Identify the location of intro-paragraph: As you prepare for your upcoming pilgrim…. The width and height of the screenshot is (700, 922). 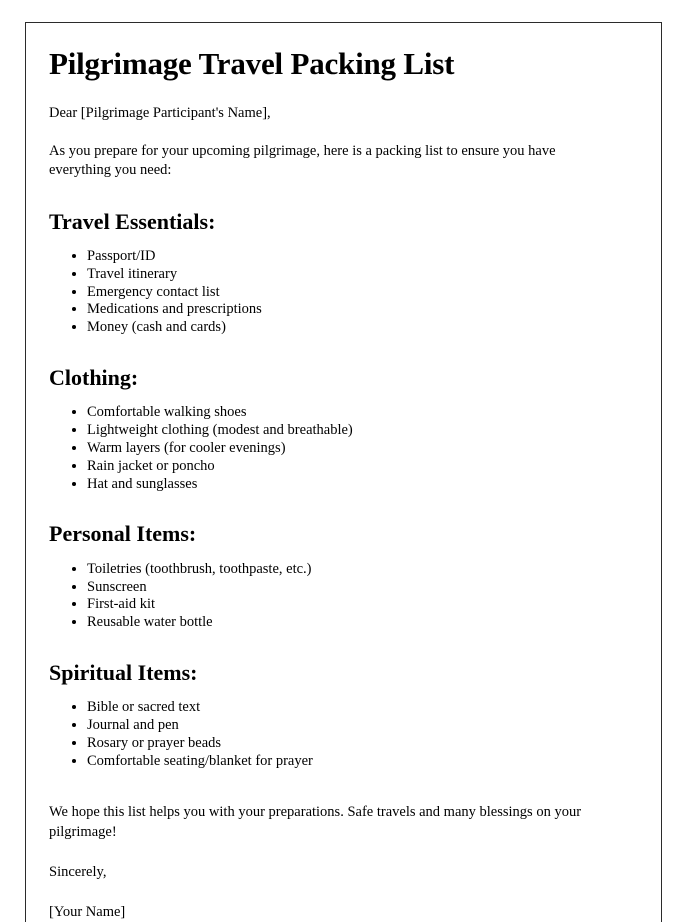
(302, 161).